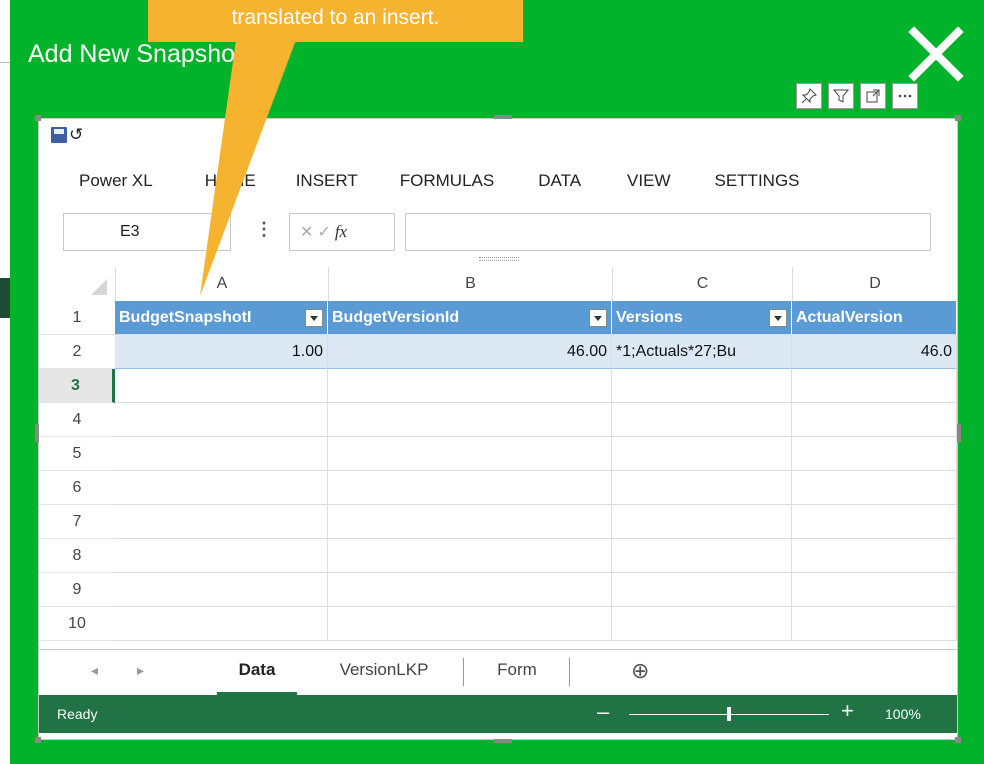  I want to click on row-number: 1, so click(77, 318).